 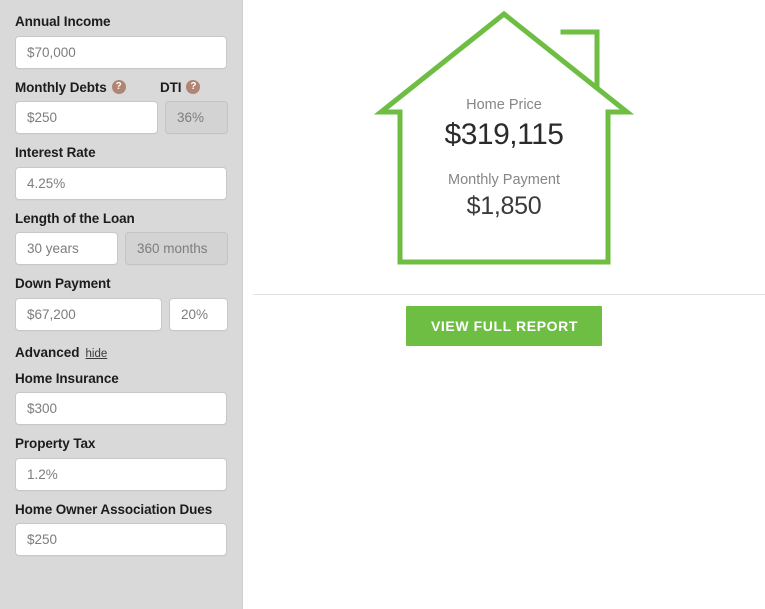 I want to click on input-row-interest-rate, so click(x=121, y=183).